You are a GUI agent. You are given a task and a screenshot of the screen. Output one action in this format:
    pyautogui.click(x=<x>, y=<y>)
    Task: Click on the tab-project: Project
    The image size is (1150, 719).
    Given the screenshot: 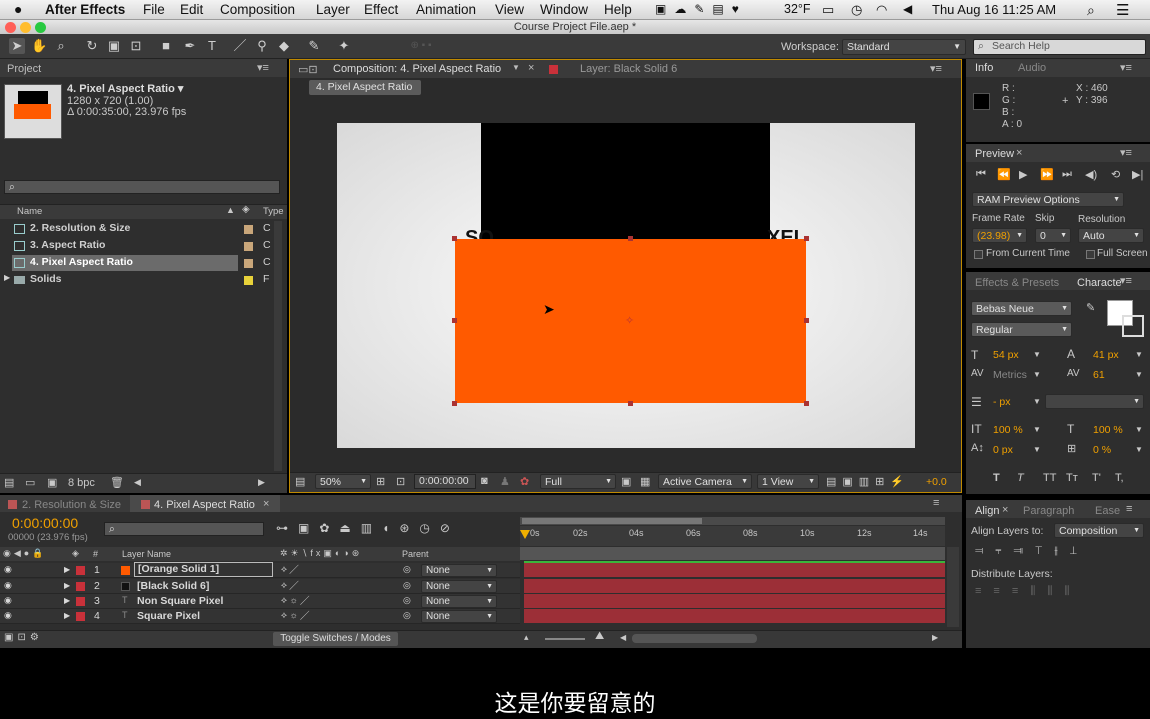 What is the action you would take?
    pyautogui.click(x=24, y=69)
    